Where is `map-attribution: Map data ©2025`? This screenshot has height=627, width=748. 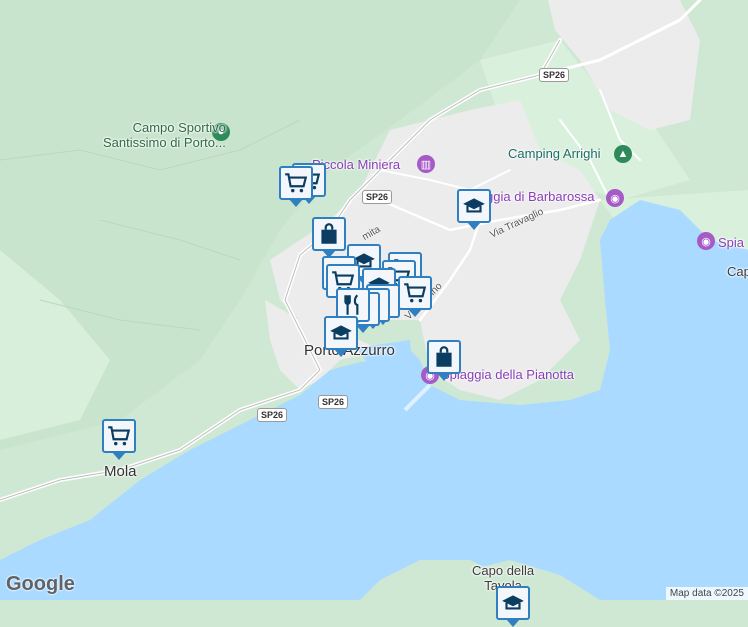 map-attribution: Map data ©2025 is located at coordinates (706, 593).